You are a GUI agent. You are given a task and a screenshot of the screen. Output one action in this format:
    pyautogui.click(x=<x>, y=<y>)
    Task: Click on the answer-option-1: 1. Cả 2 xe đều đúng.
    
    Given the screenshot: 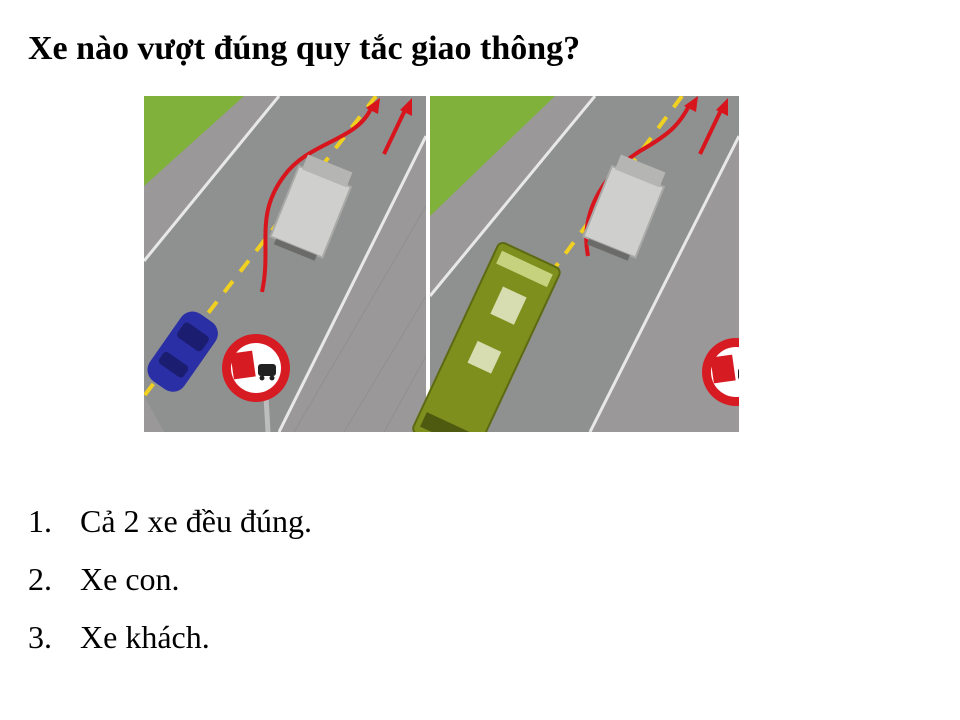 What is the action you would take?
    pyautogui.click(x=170, y=521)
    